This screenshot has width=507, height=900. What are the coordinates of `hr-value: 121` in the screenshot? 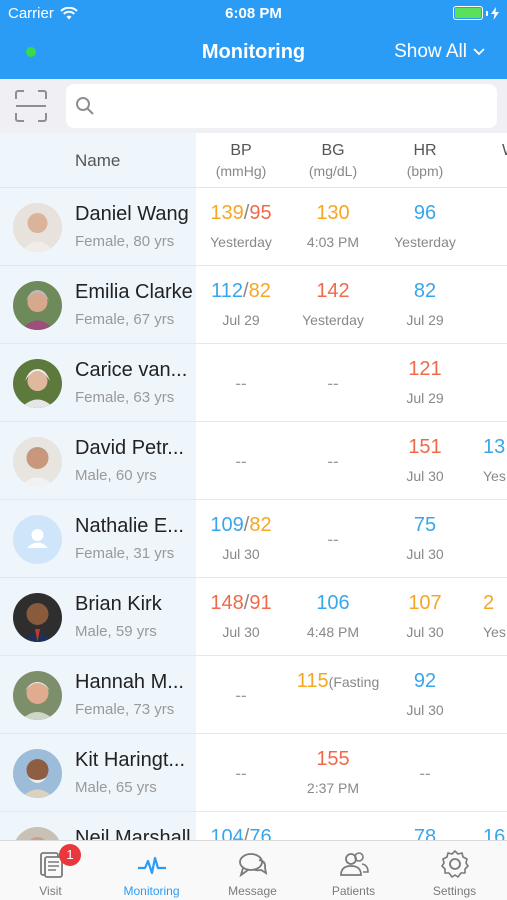 It's located at (425, 369).